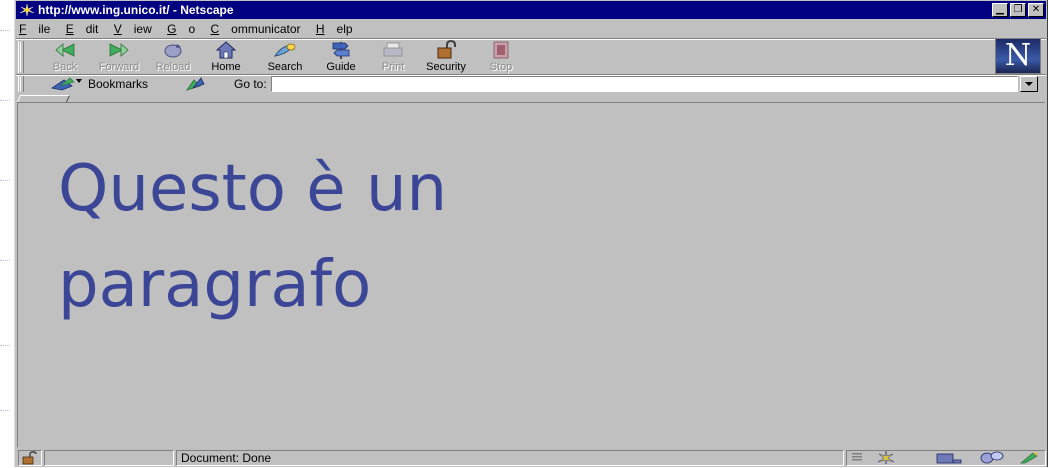 The width and height of the screenshot is (1048, 468). I want to click on status-text: Document: Done, so click(510, 458).